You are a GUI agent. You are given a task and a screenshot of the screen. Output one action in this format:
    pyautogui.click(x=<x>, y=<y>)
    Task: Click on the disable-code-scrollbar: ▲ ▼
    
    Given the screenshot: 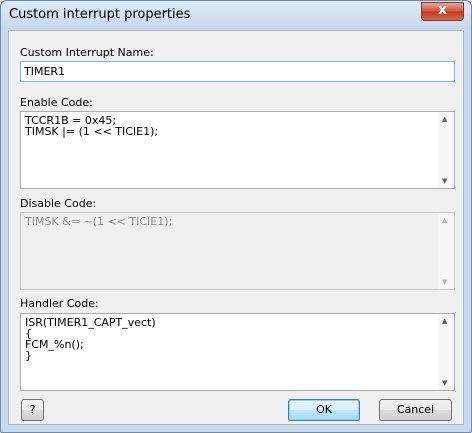 What is the action you would take?
    pyautogui.click(x=446, y=251)
    